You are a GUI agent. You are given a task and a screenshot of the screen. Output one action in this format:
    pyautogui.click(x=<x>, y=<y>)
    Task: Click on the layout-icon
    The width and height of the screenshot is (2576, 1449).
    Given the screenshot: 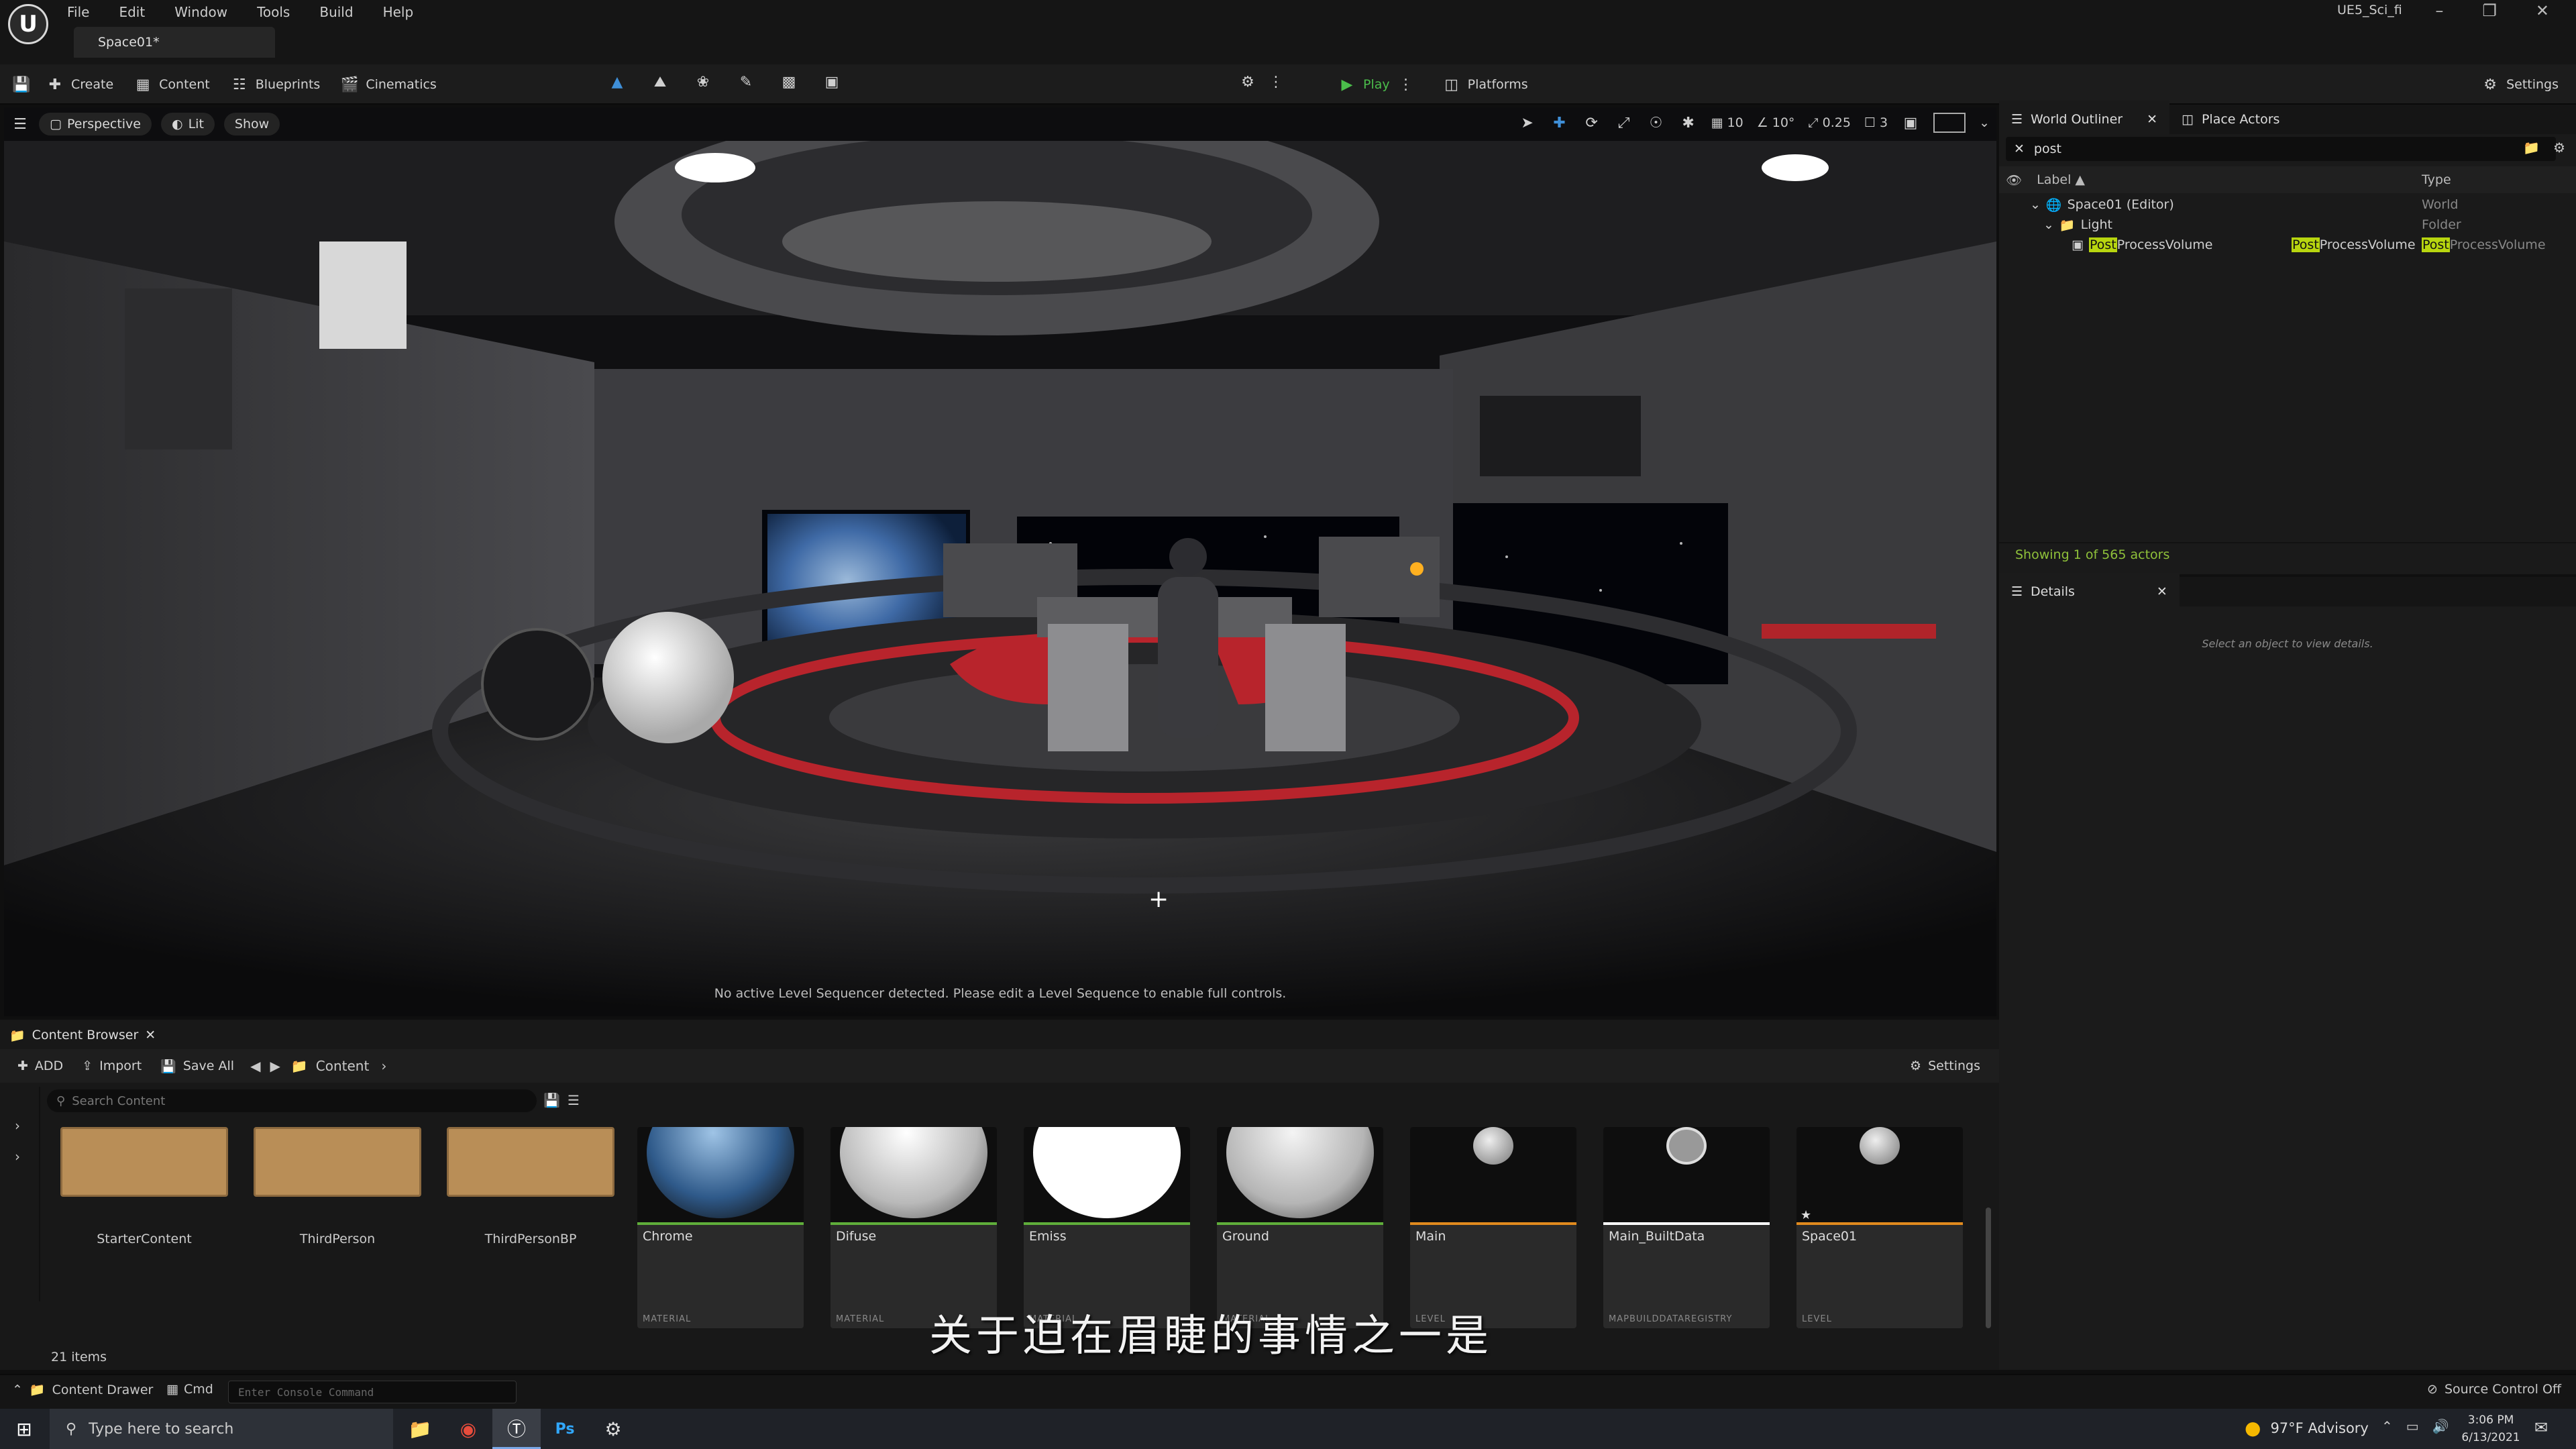 What is the action you would take?
    pyautogui.click(x=1949, y=123)
    